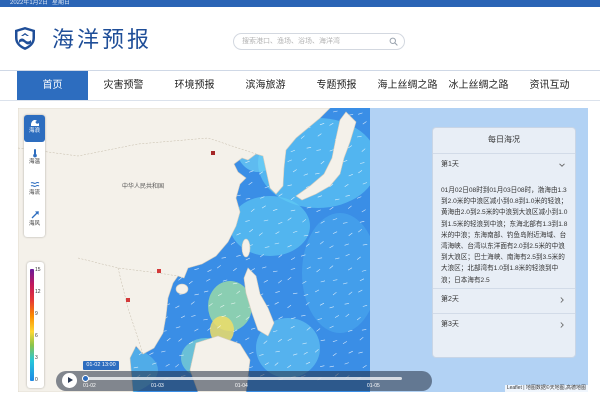 This screenshot has width=600, height=400. I want to click on nav-item-coastal-tourism: 滨海旅游, so click(265, 85).